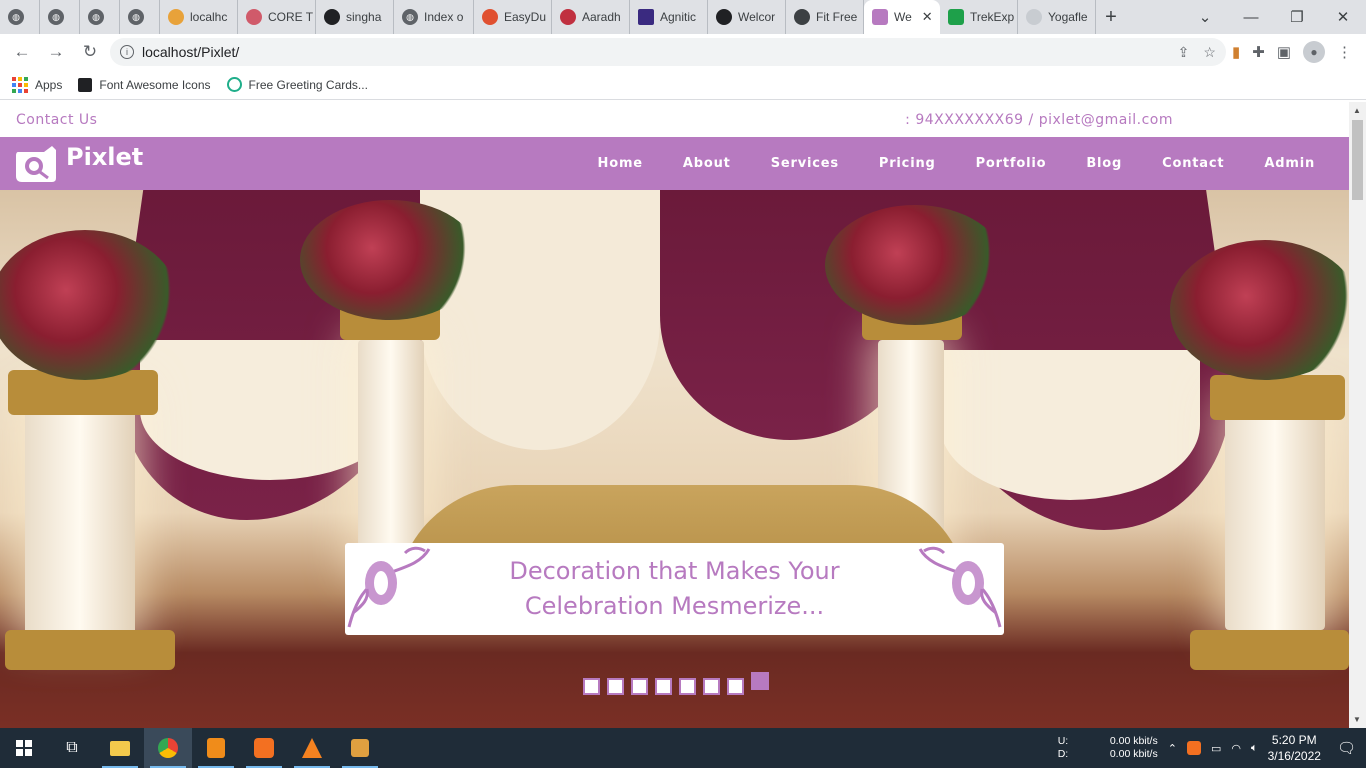 Image resolution: width=1366 pixels, height=768 pixels. Describe the element at coordinates (1193, 163) in the screenshot. I see `nav-contact: Contact` at that location.